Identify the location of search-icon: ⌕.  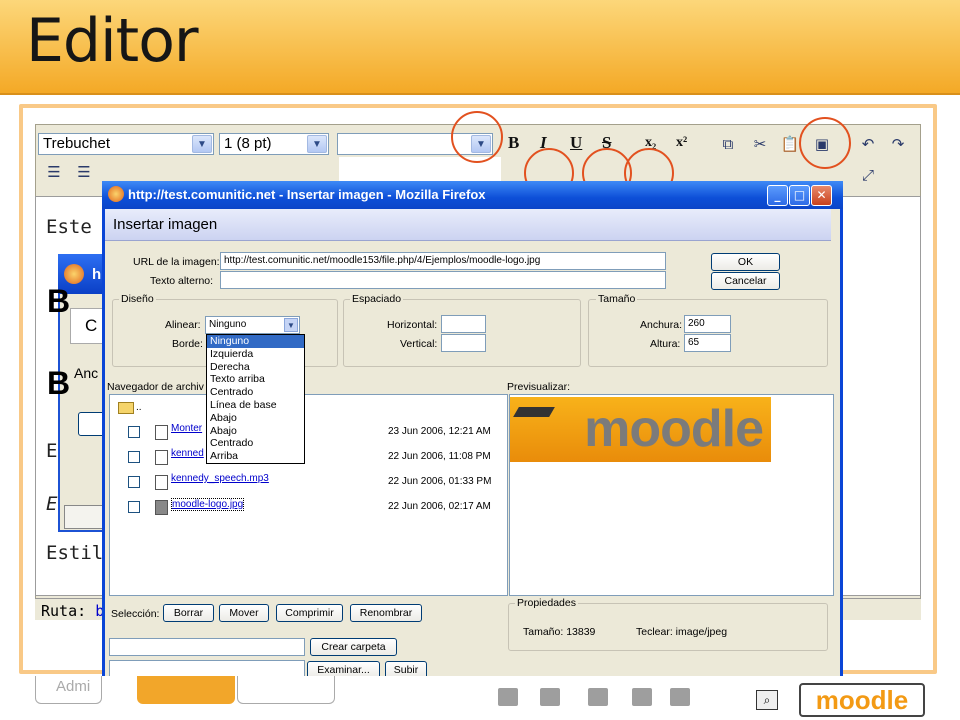
(767, 700).